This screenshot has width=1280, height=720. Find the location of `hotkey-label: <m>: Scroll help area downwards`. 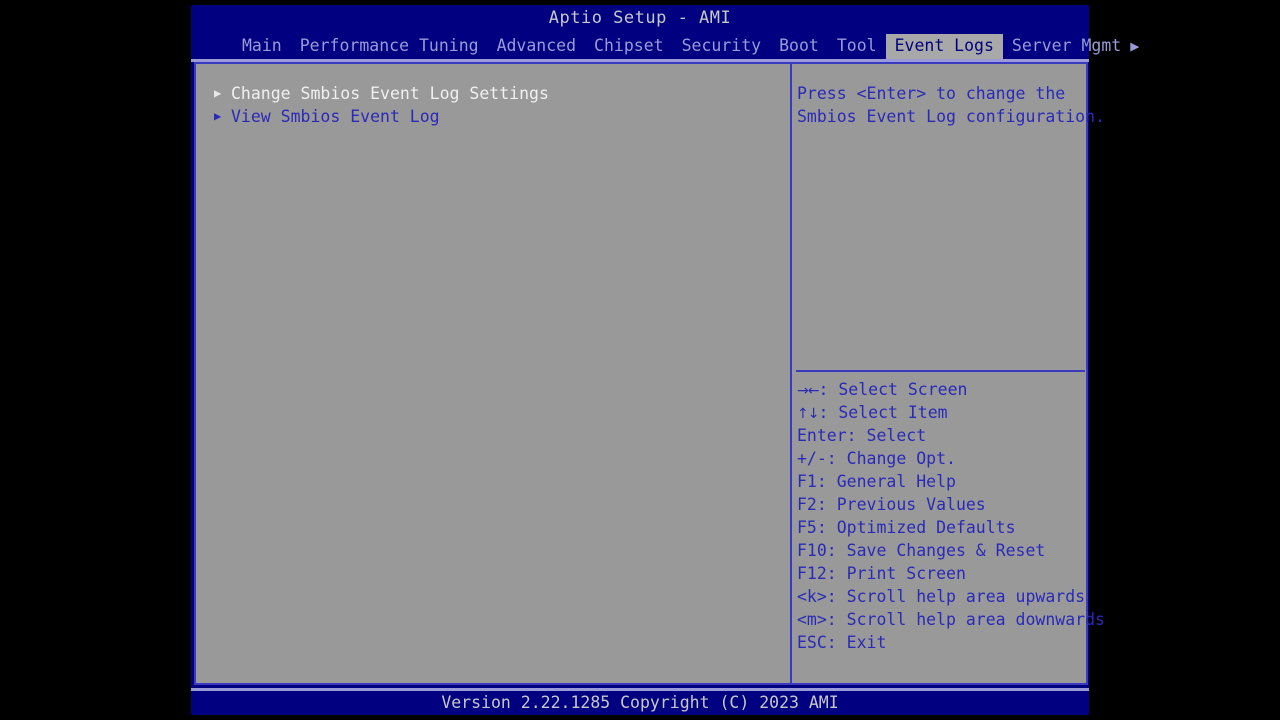

hotkey-label: <m>: Scroll help area downwards is located at coordinates (951, 619).